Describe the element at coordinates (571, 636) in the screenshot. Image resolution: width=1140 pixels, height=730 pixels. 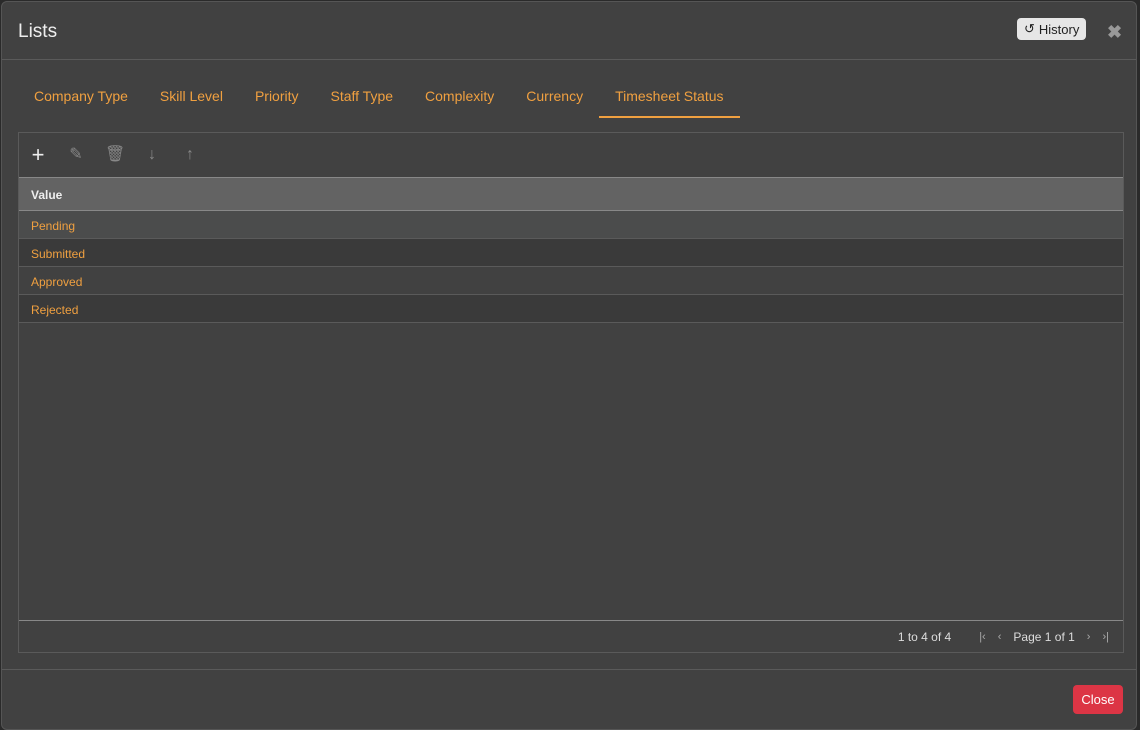
I see `pagination: 1 to 4 of 4 |‹ ‹ Page 1 of 1 › ›|` at that location.